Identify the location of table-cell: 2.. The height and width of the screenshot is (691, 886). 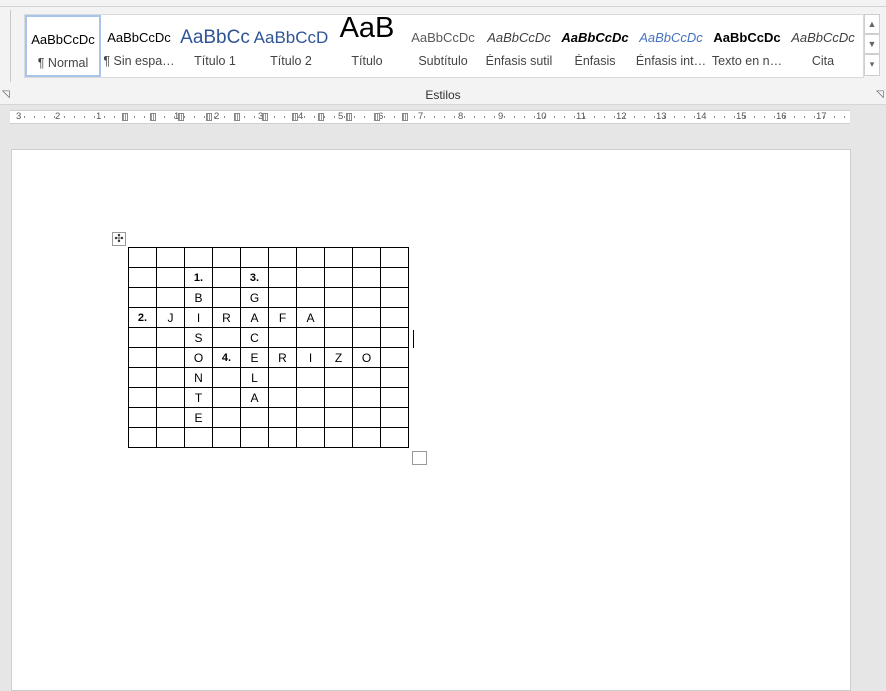
(142, 317).